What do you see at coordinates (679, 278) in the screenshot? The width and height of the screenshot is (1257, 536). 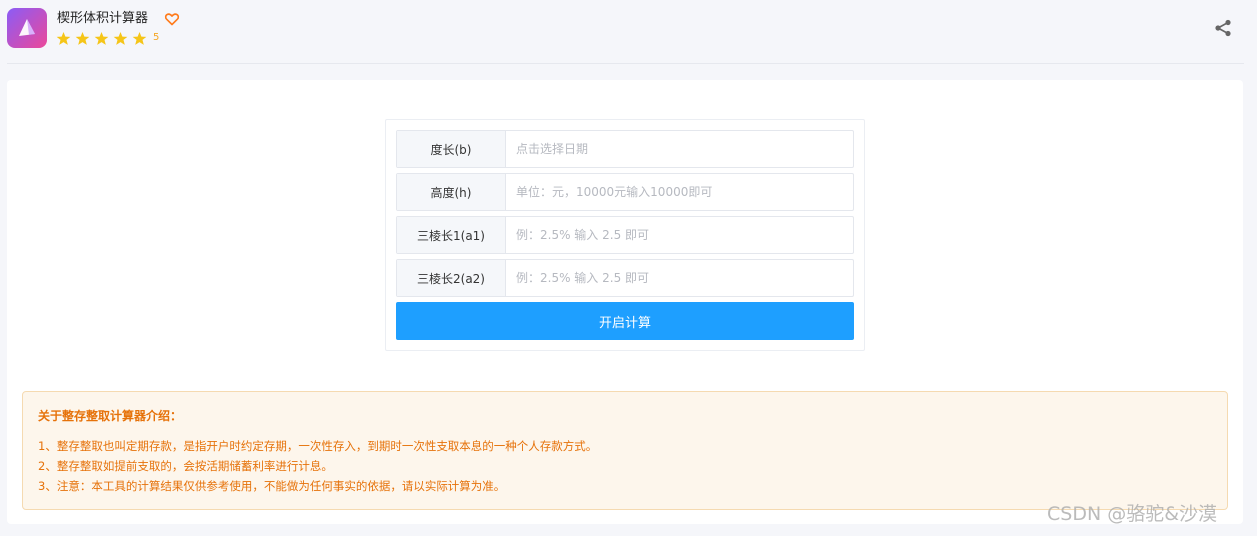 I see `edge2-input` at bounding box center [679, 278].